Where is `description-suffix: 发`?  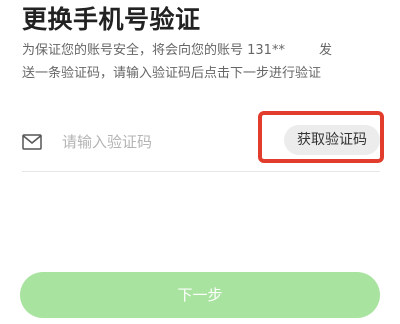
description-suffix: 发 is located at coordinates (325, 50).